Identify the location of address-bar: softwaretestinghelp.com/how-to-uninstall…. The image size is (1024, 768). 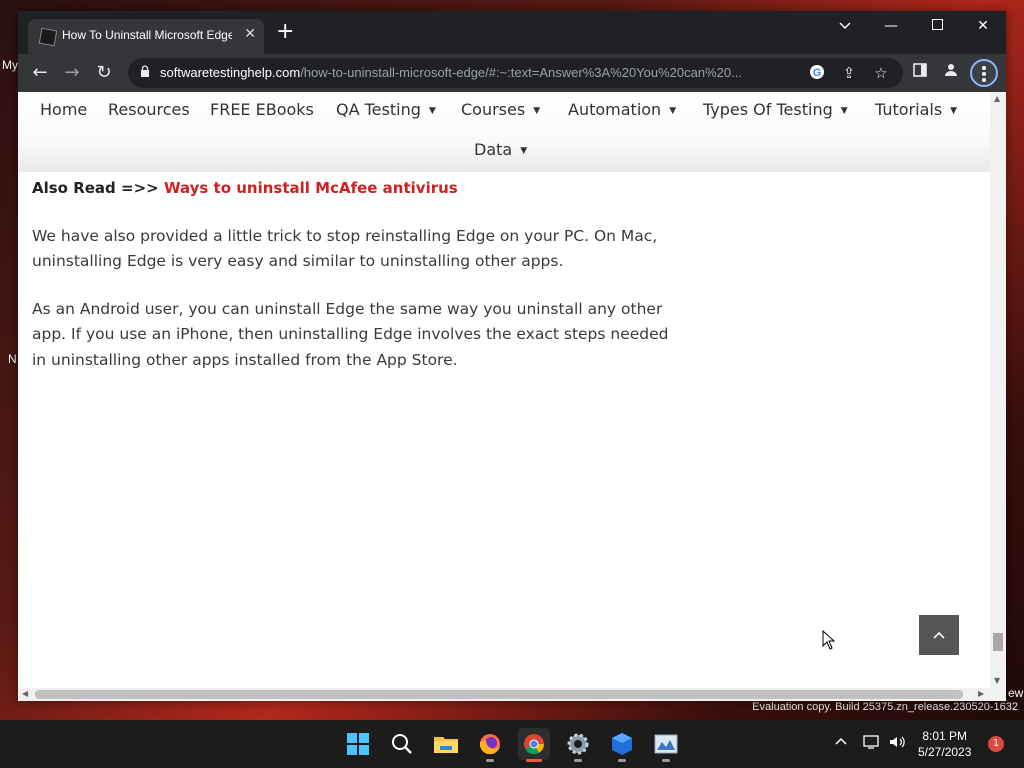
(515, 73).